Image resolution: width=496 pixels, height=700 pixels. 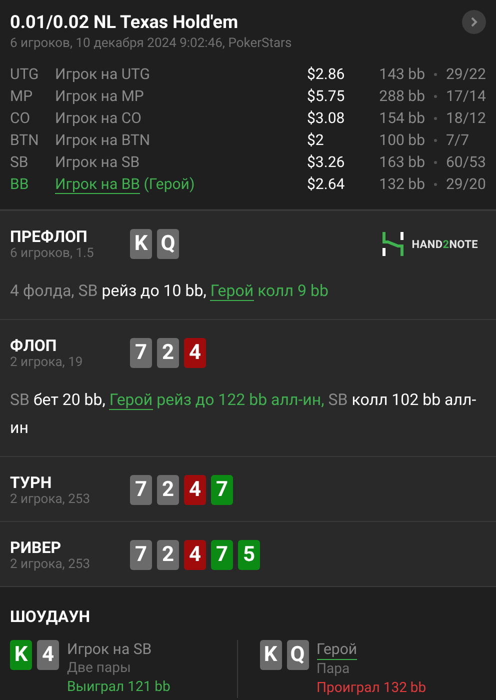 I want to click on hand-result: Выиграл 121 bb, so click(x=118, y=687).